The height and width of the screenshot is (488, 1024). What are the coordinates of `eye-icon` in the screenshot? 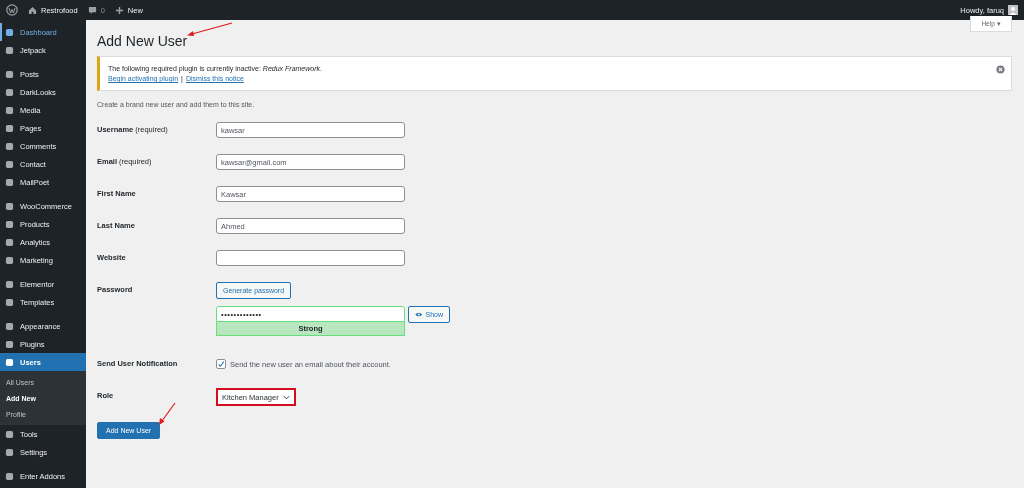 It's located at (419, 314).